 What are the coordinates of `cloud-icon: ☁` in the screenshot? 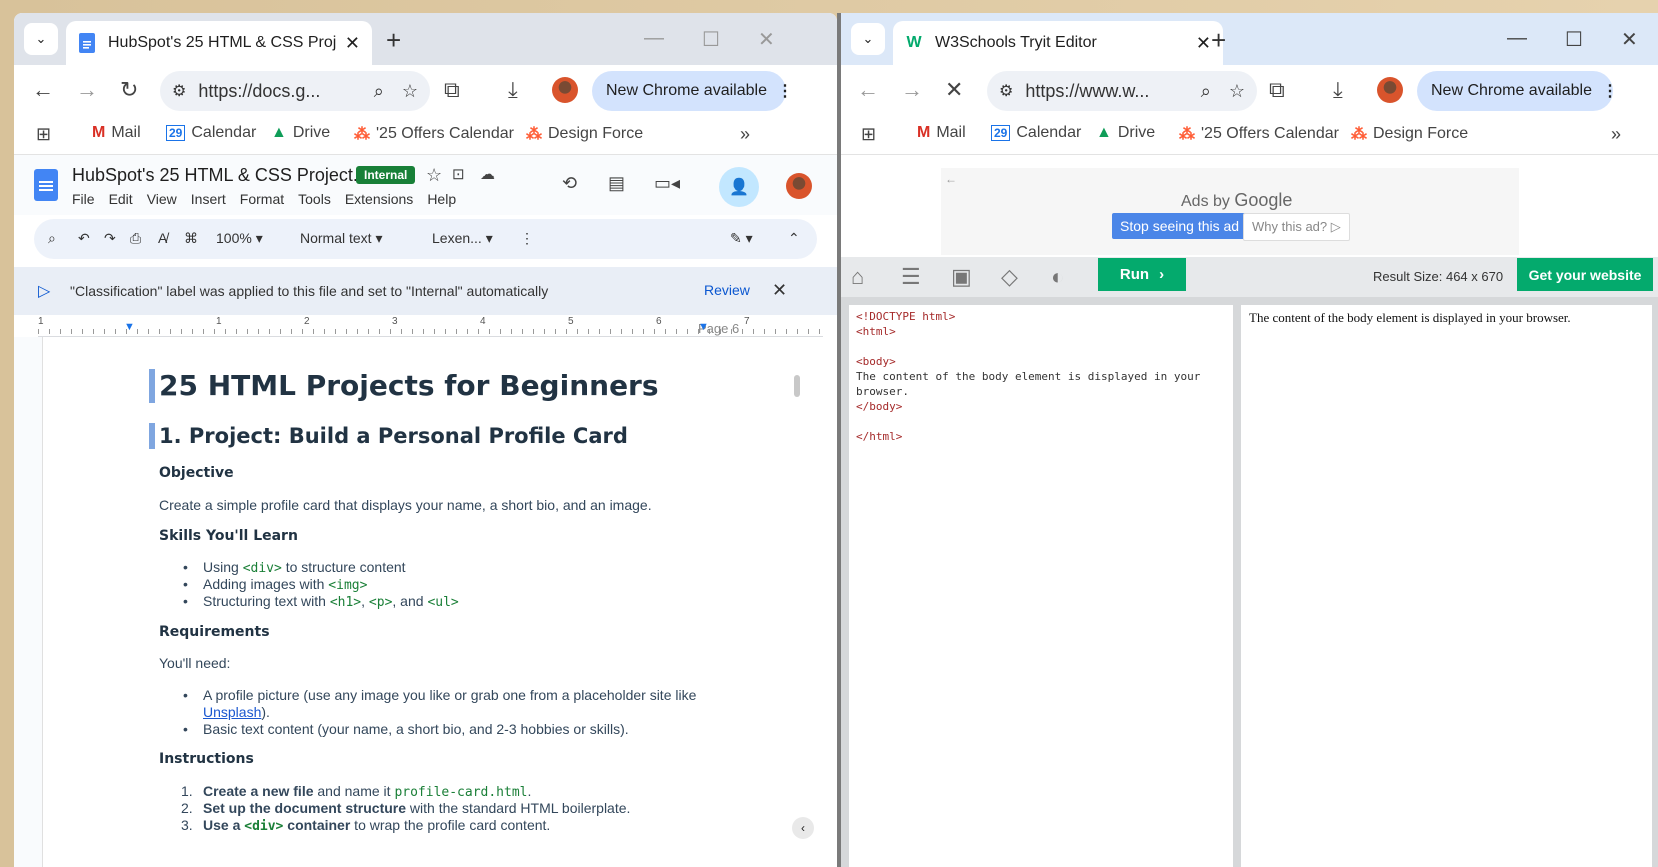 It's located at (487, 174).